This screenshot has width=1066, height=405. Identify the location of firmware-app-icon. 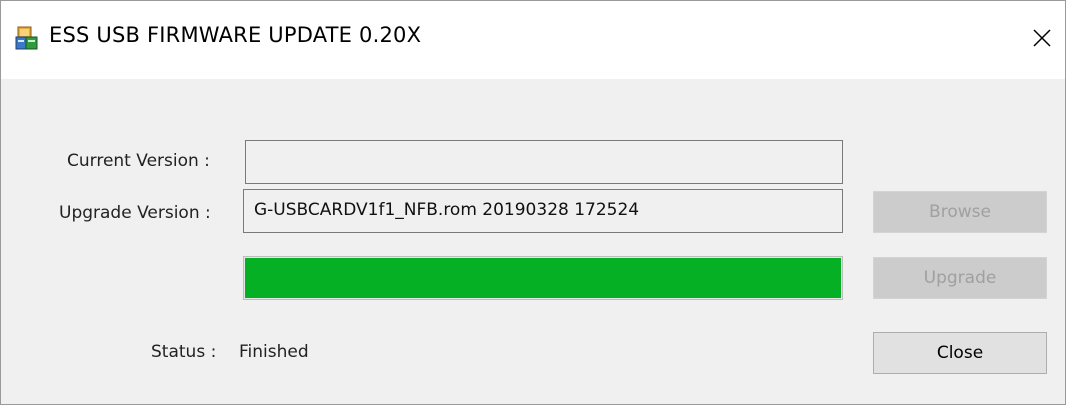
(27, 38).